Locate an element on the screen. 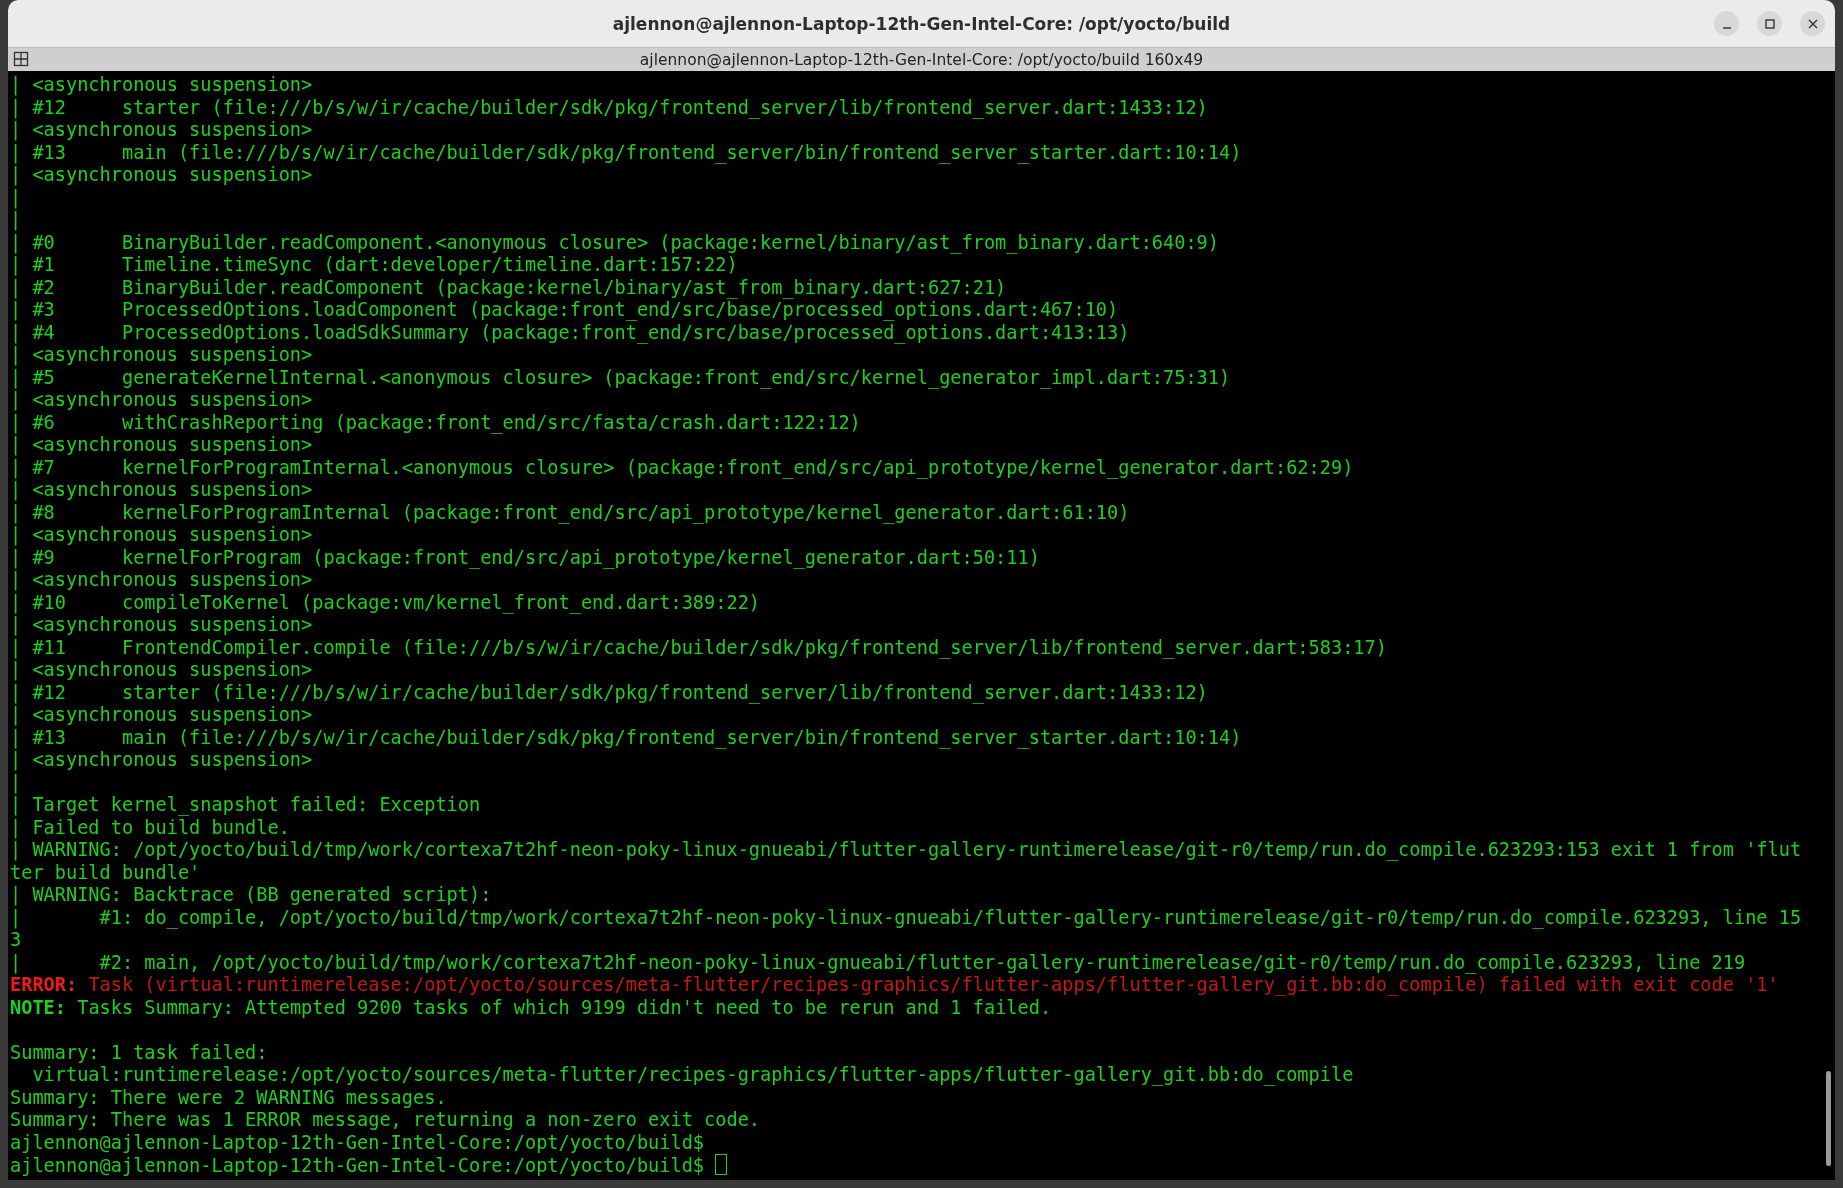 Image resolution: width=1843 pixels, height=1188 pixels. terminal-line: | #2: main, /opt/yocto/build/tmp/work/cortexa7t2hf-neon-poky-linux-gnueabi/flutter-gallery-runtimerelease/git-r0/temp/run.do_compile.623293, line 219 is located at coordinates (878, 962).